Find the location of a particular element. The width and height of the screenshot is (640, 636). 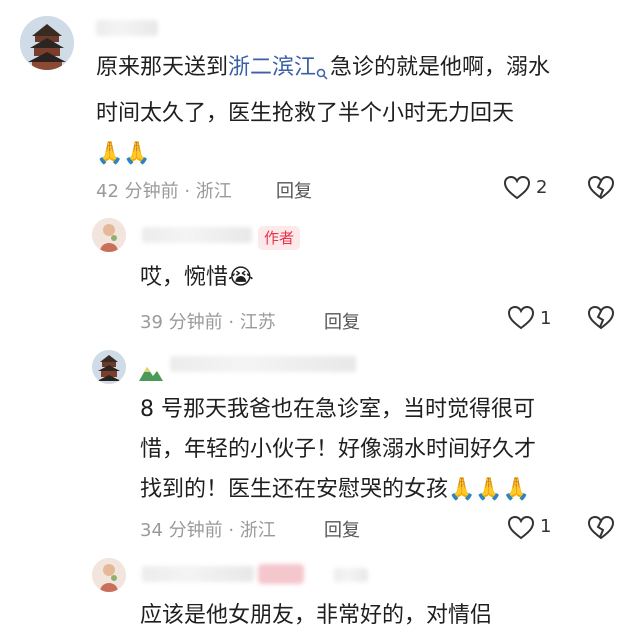

comment-text: 惜，年轻的小伙子！好像溺水时间好久才 is located at coordinates (338, 449).